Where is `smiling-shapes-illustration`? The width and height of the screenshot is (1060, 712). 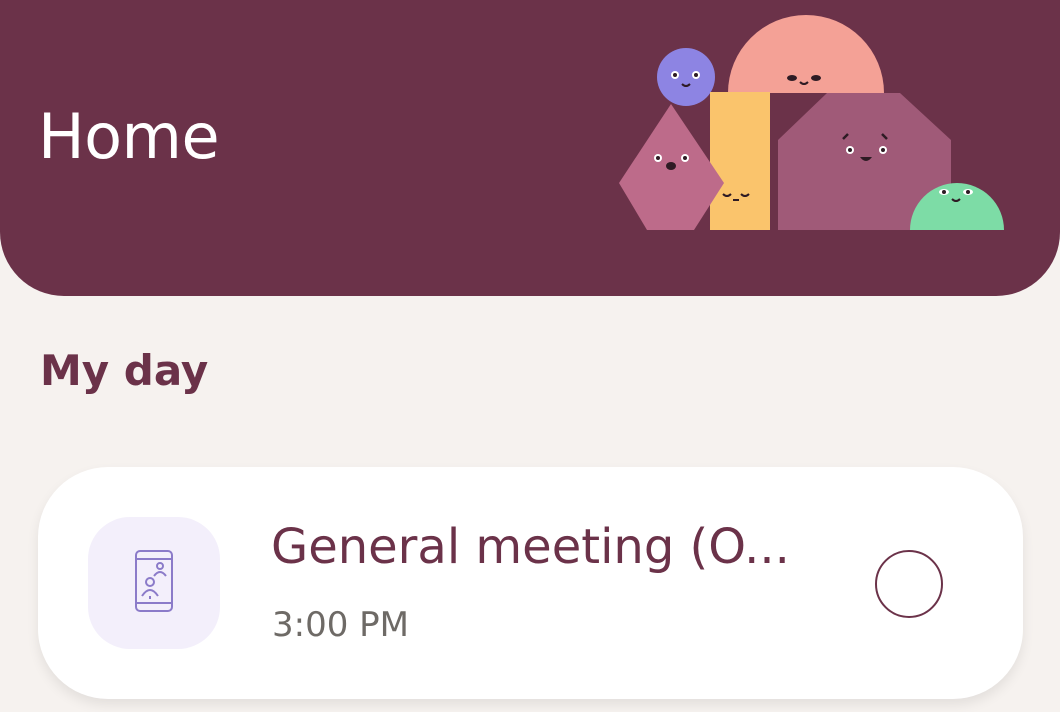
smiling-shapes-illustration is located at coordinates (811, 122).